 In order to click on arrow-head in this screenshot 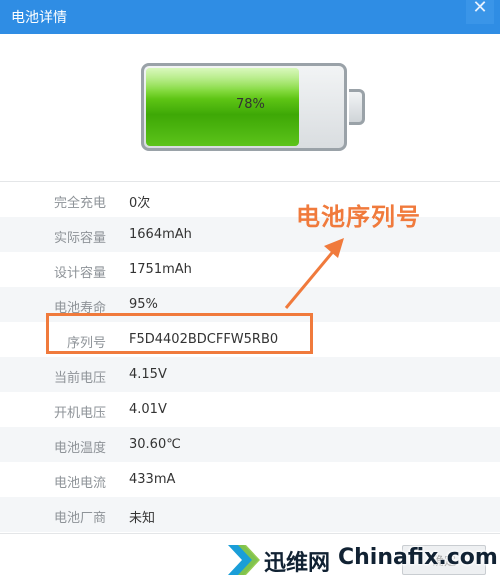, I will do `click(334, 248)`.